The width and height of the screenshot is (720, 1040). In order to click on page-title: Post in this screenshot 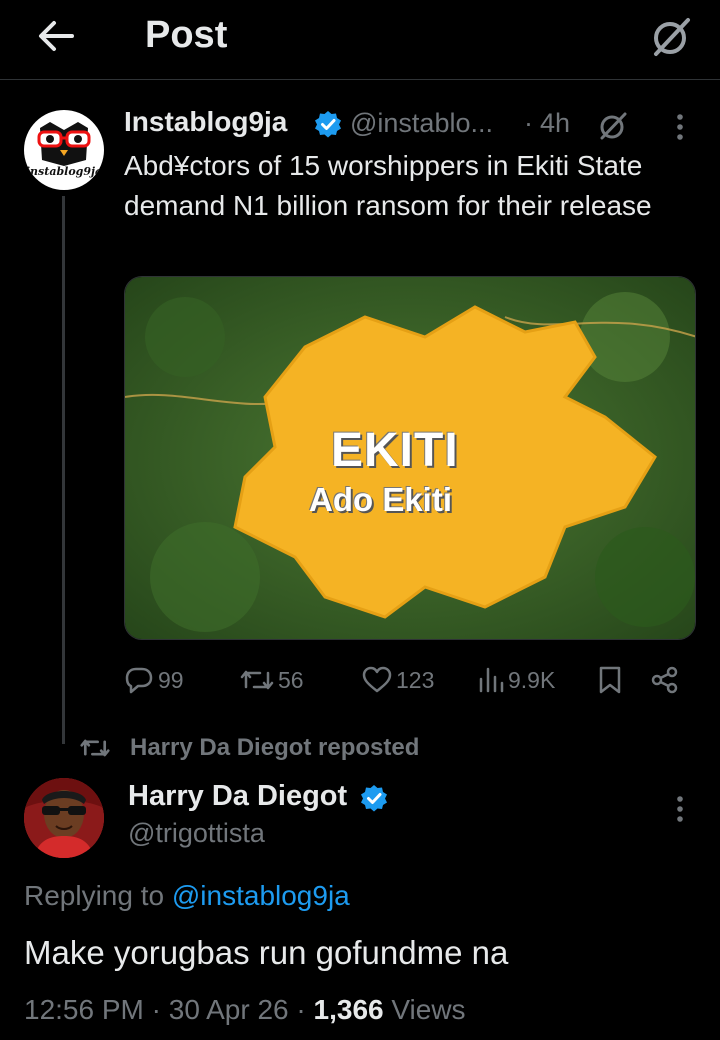, I will do `click(186, 35)`.